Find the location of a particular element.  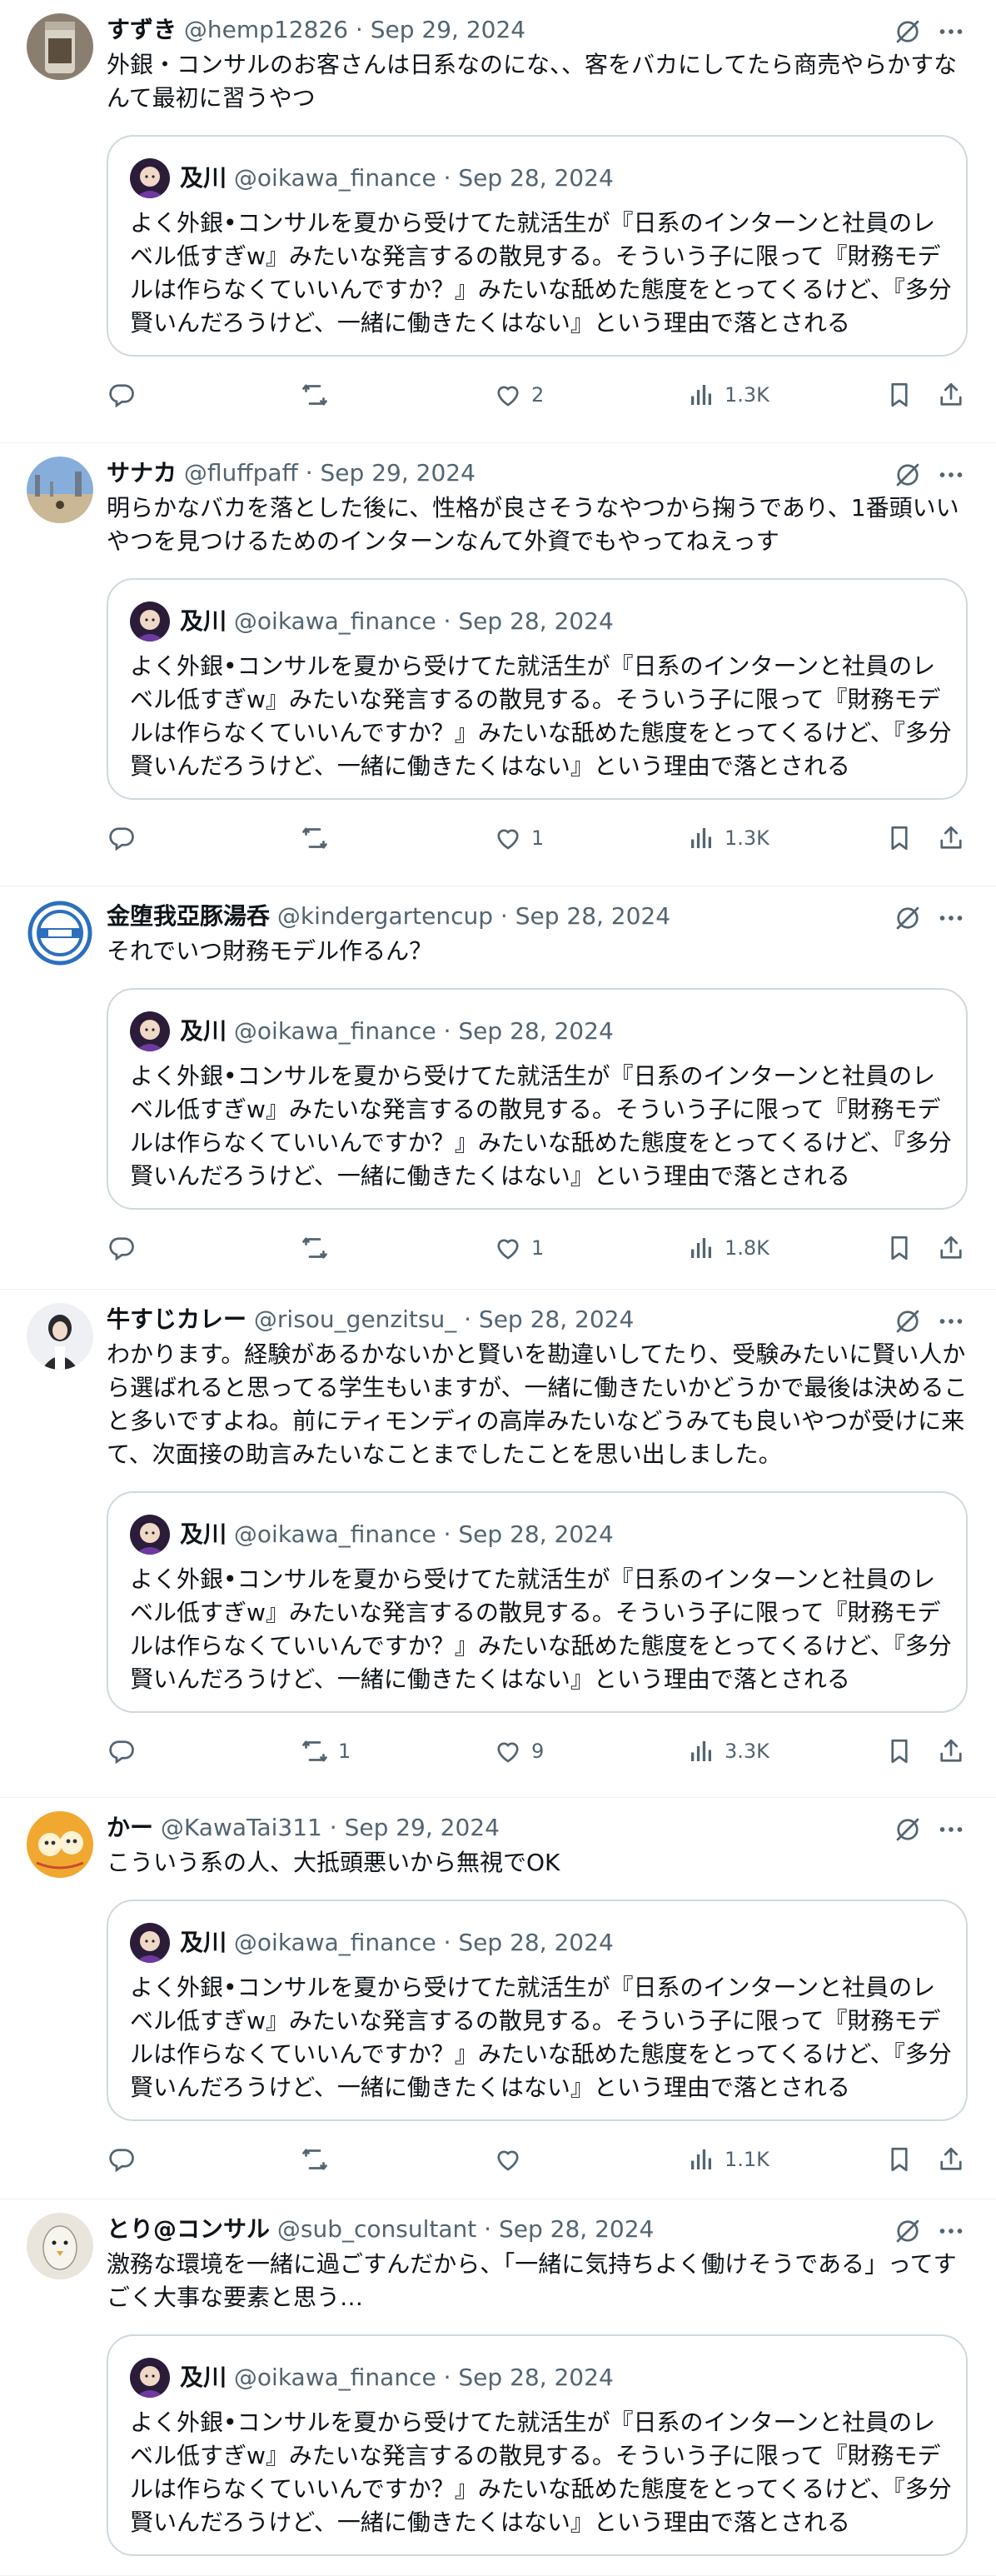

view-count: 1.3K is located at coordinates (747, 838).